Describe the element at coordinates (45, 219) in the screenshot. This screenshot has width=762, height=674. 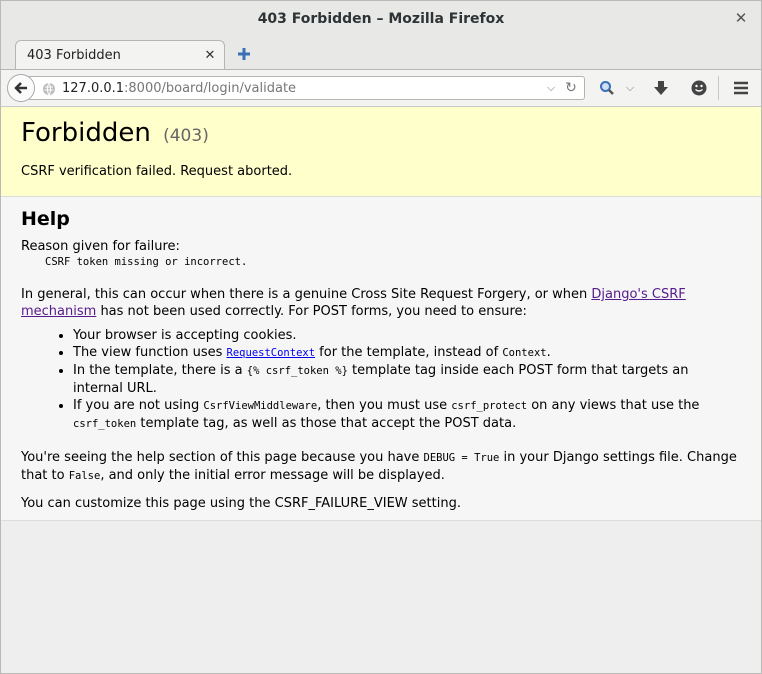
I see `help-heading: Help` at that location.